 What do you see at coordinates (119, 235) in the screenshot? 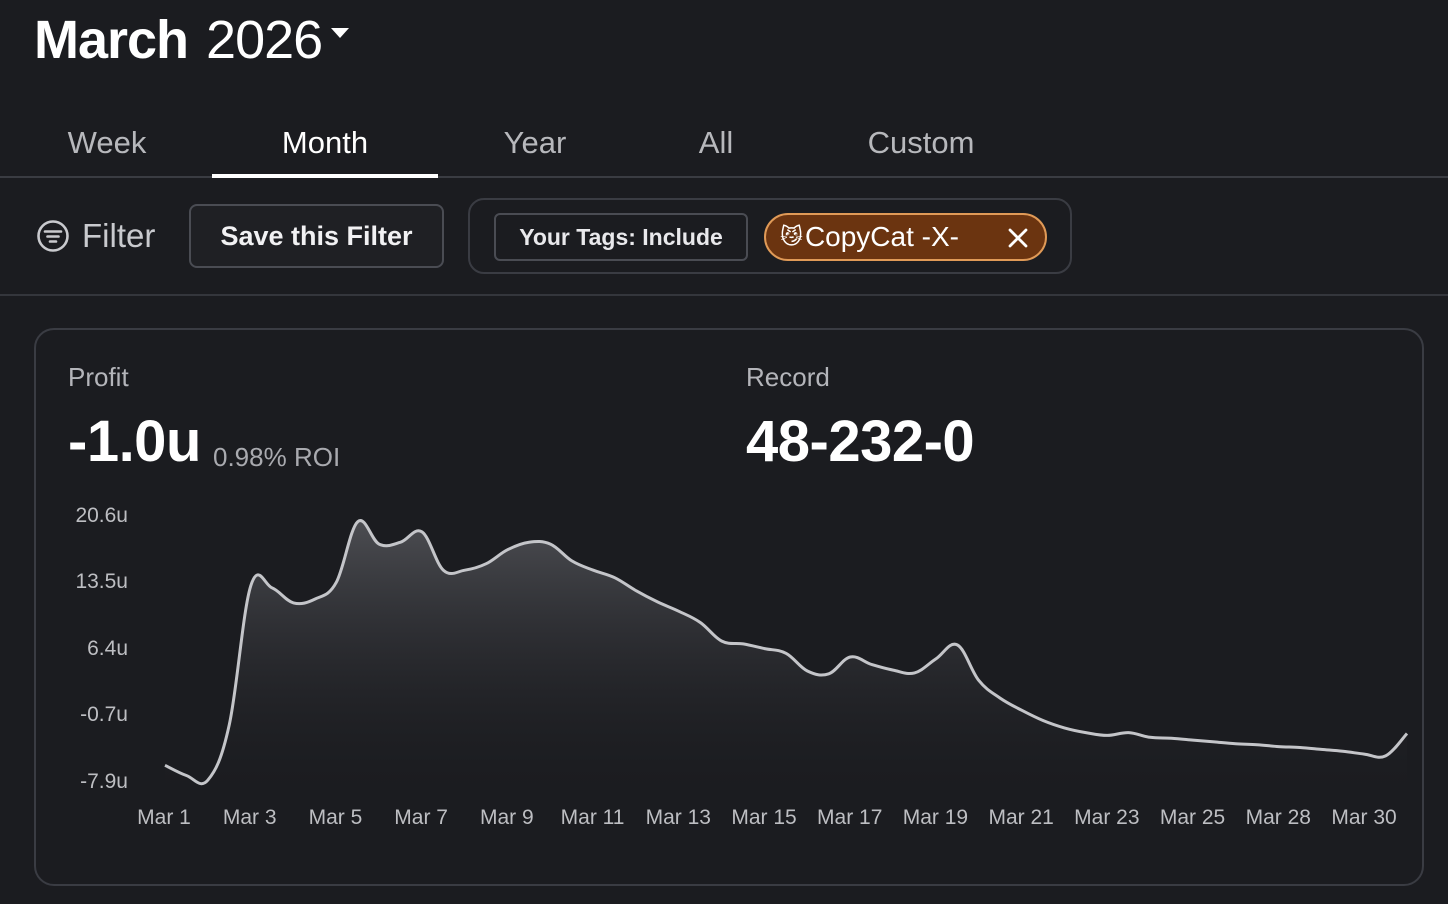
I see `filter-label: Filter` at bounding box center [119, 235].